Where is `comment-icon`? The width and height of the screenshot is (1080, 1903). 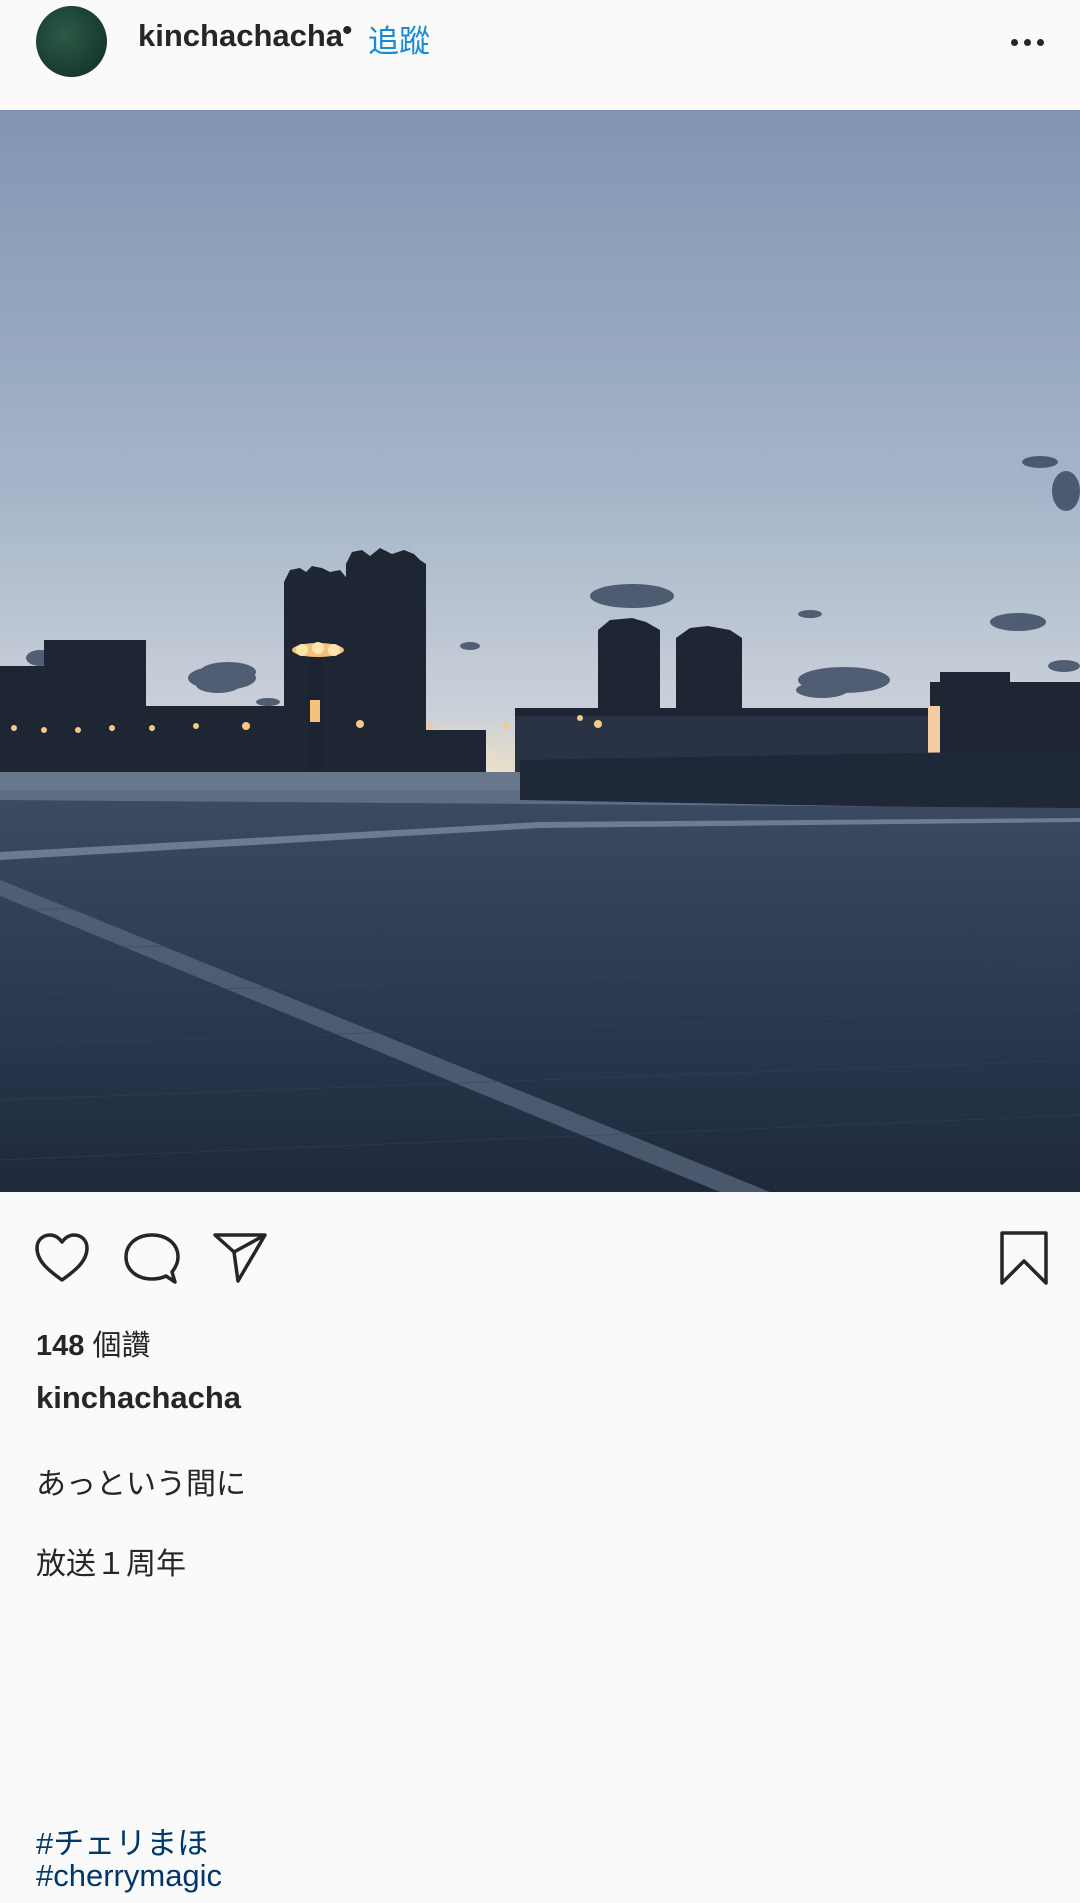
comment-icon is located at coordinates (152, 1261).